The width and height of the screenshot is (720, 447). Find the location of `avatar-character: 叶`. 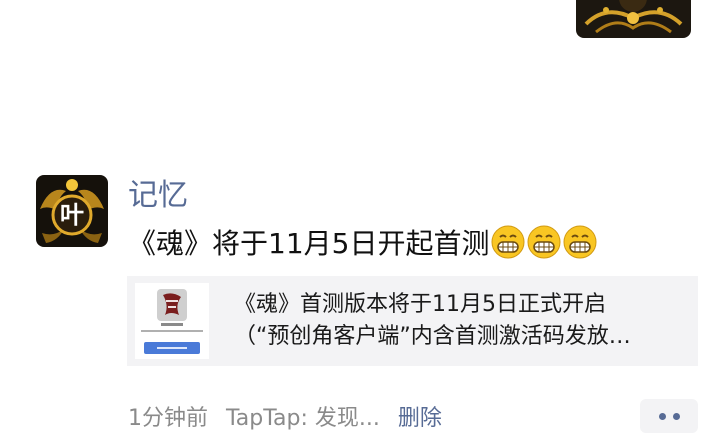

avatar-character: 叶 is located at coordinates (72, 215).